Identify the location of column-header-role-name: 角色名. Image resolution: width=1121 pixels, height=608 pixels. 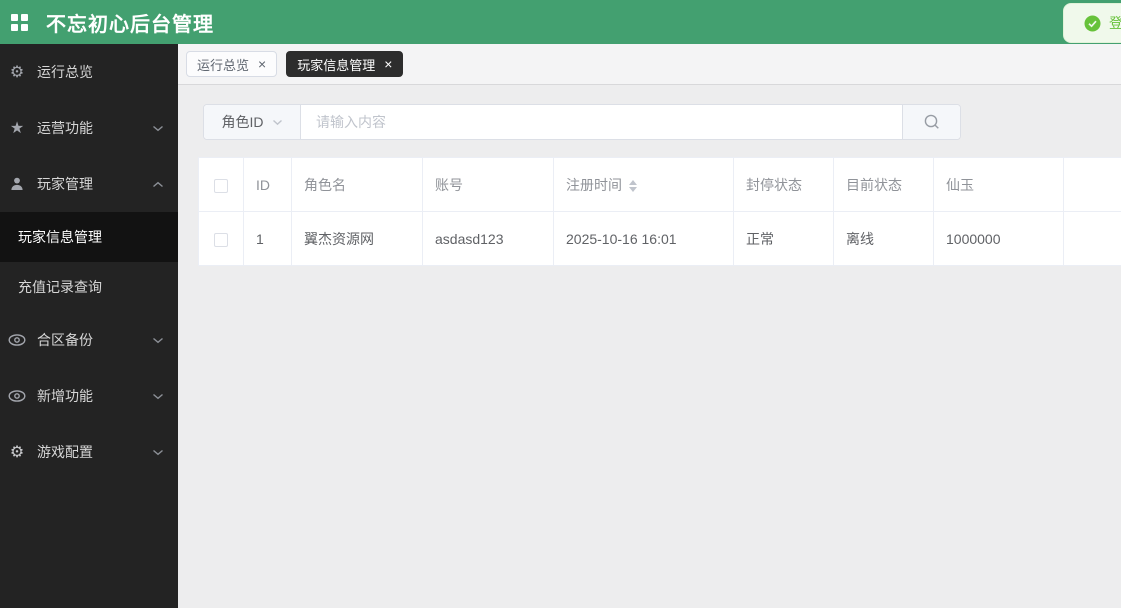
(357, 184).